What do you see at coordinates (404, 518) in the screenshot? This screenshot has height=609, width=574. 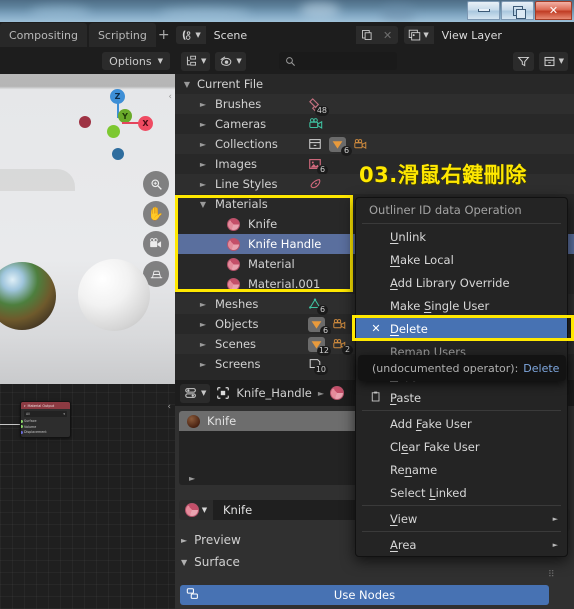 I see `menu-item-label: View` at bounding box center [404, 518].